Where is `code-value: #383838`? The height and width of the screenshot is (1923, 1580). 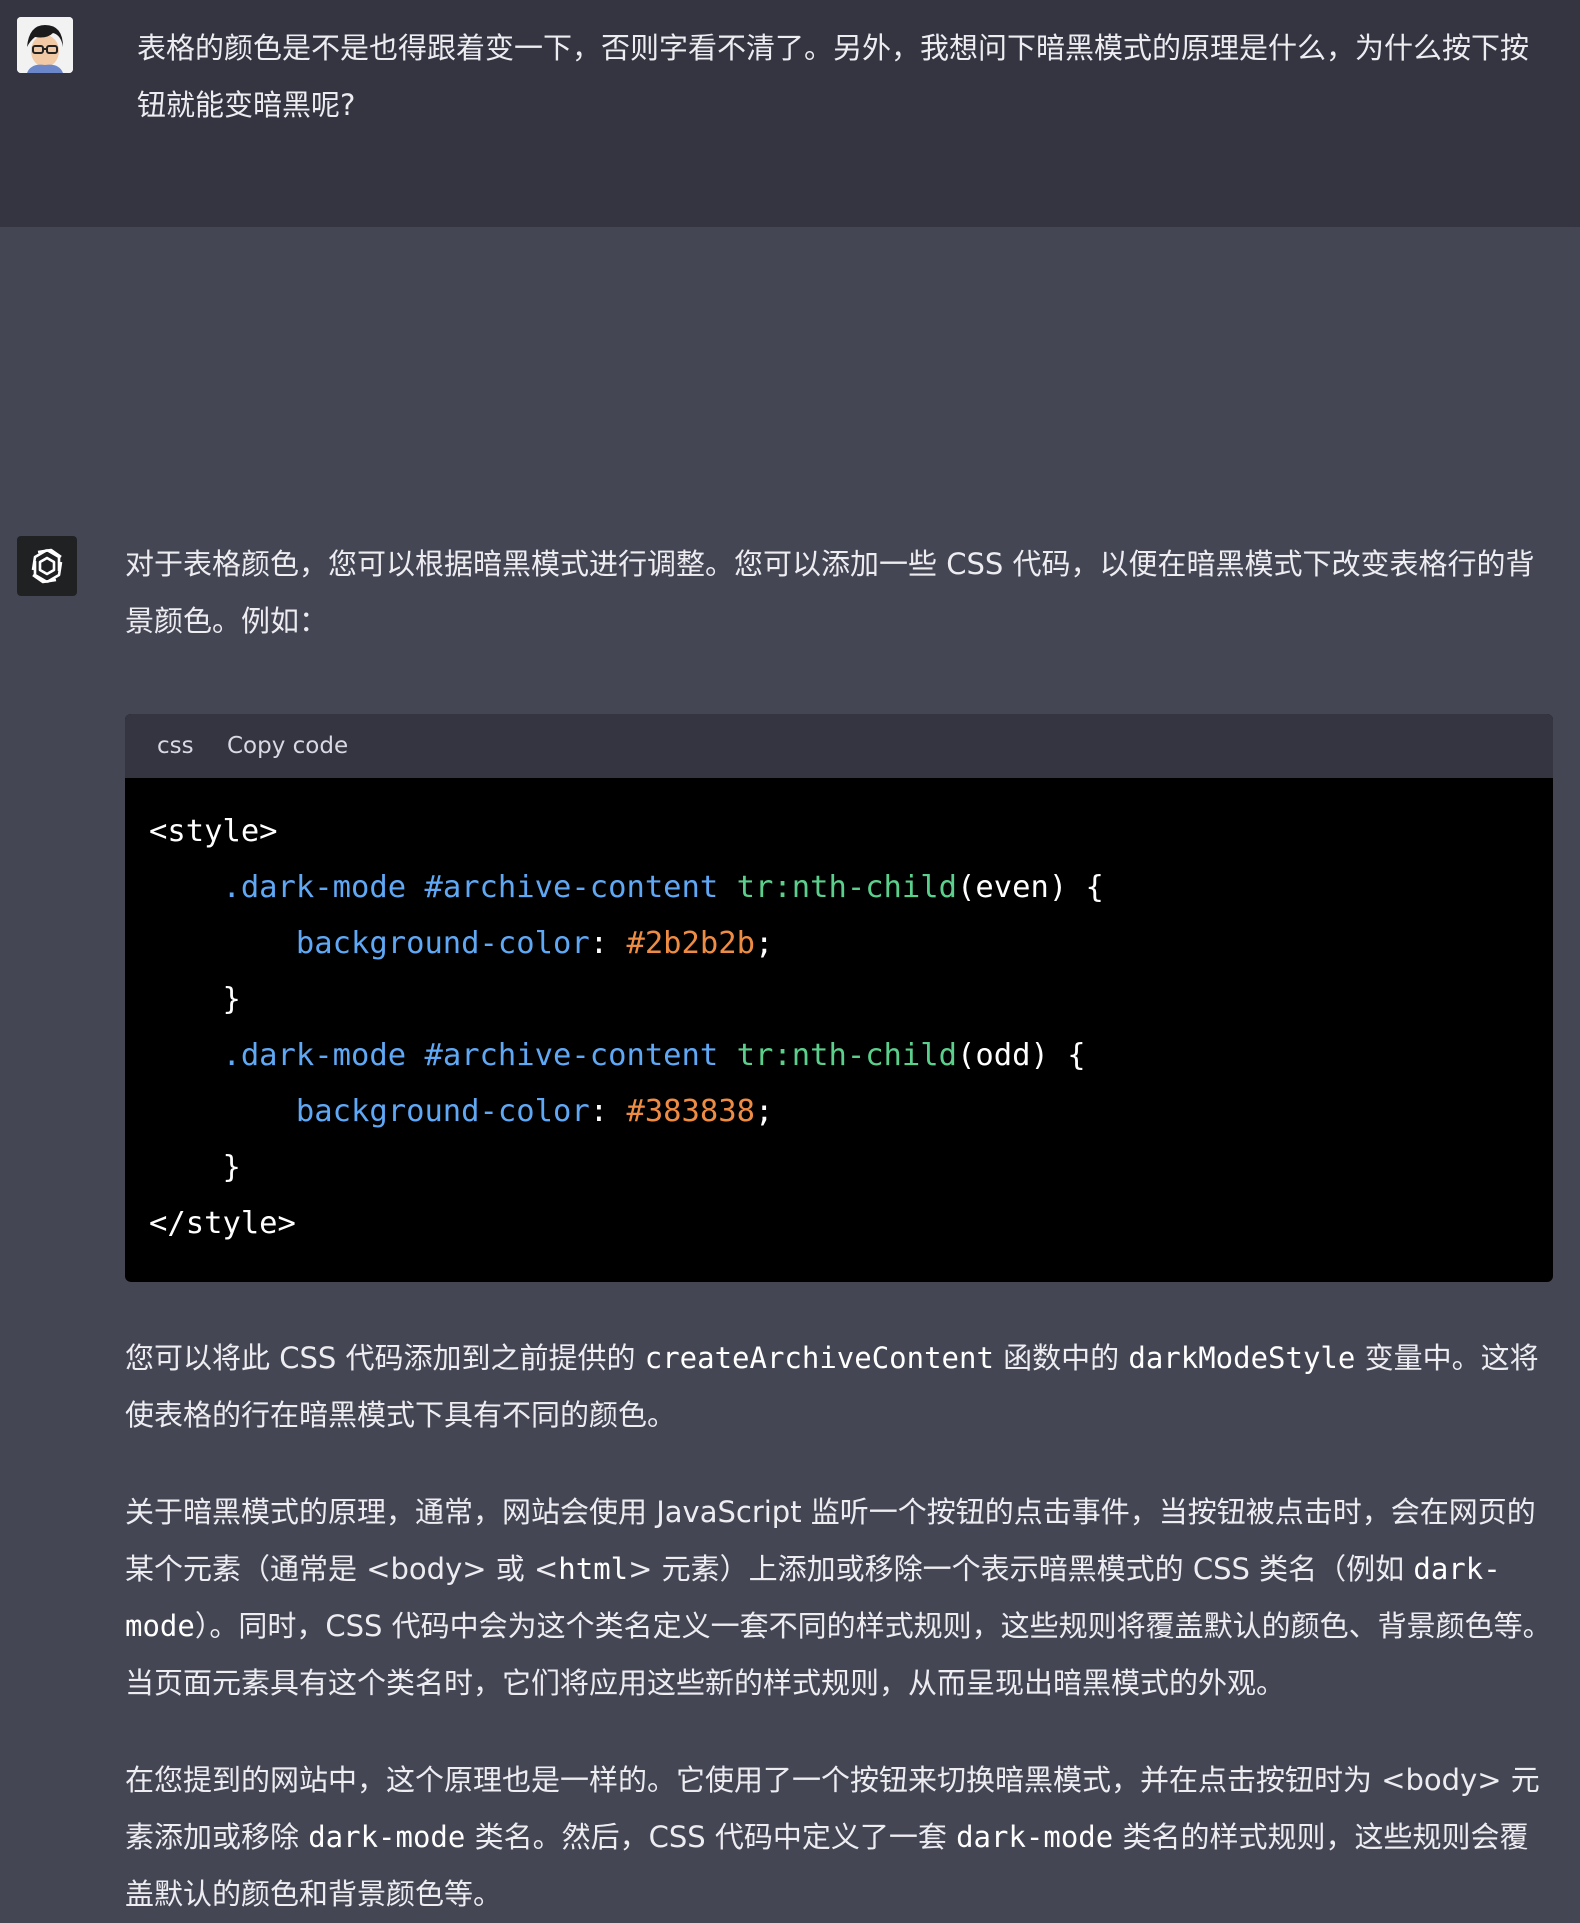
code-value: #383838 is located at coordinates (690, 1111).